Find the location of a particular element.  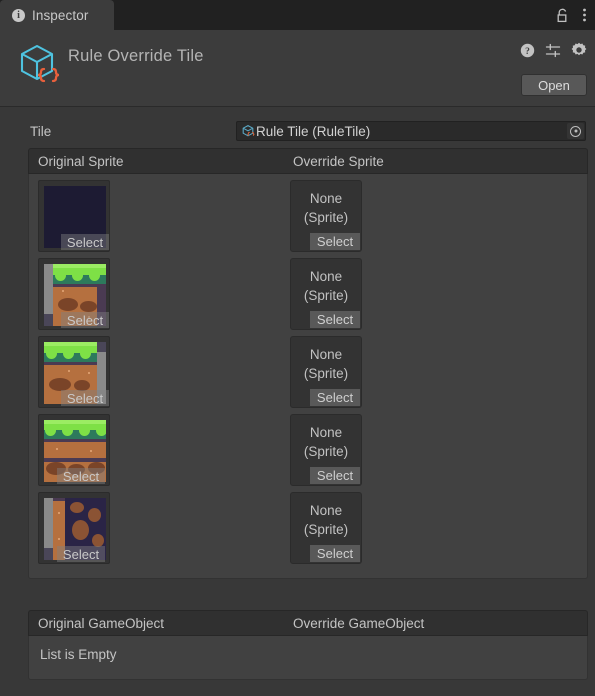

tile-object-field-value: Rule Tile (RuleTile) is located at coordinates (313, 131).